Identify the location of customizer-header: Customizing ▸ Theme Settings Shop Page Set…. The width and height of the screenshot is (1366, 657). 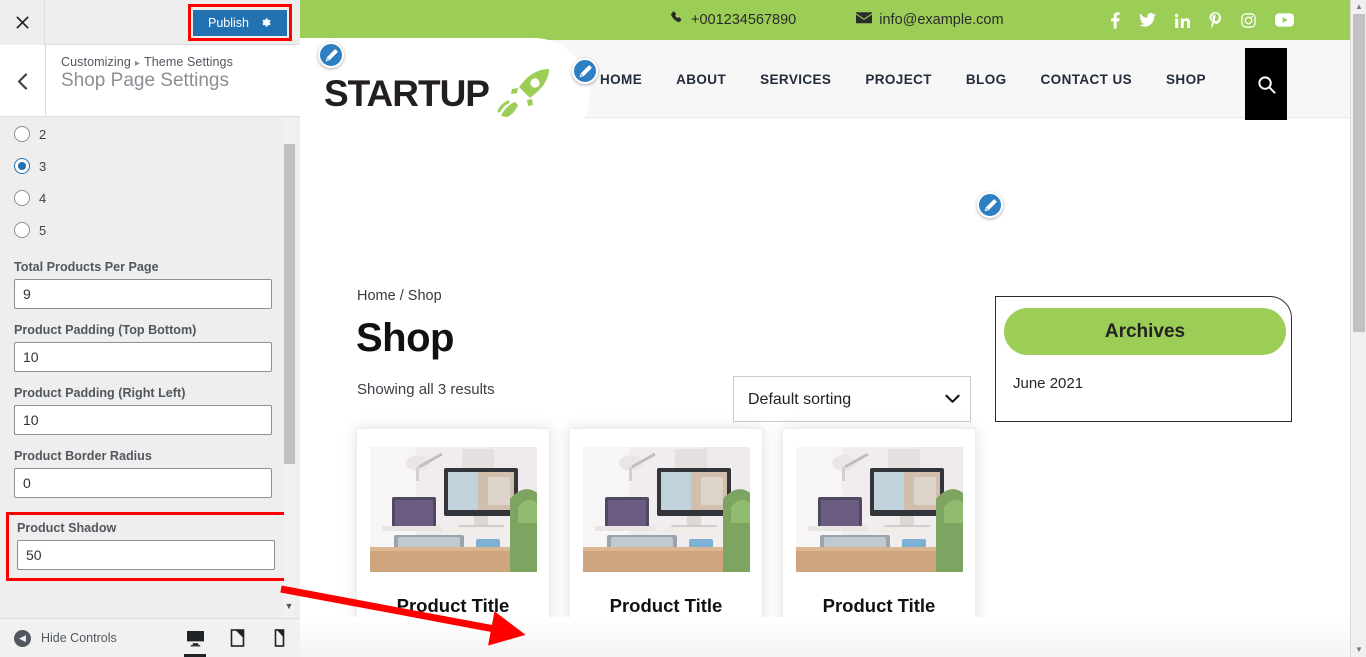
(150, 81).